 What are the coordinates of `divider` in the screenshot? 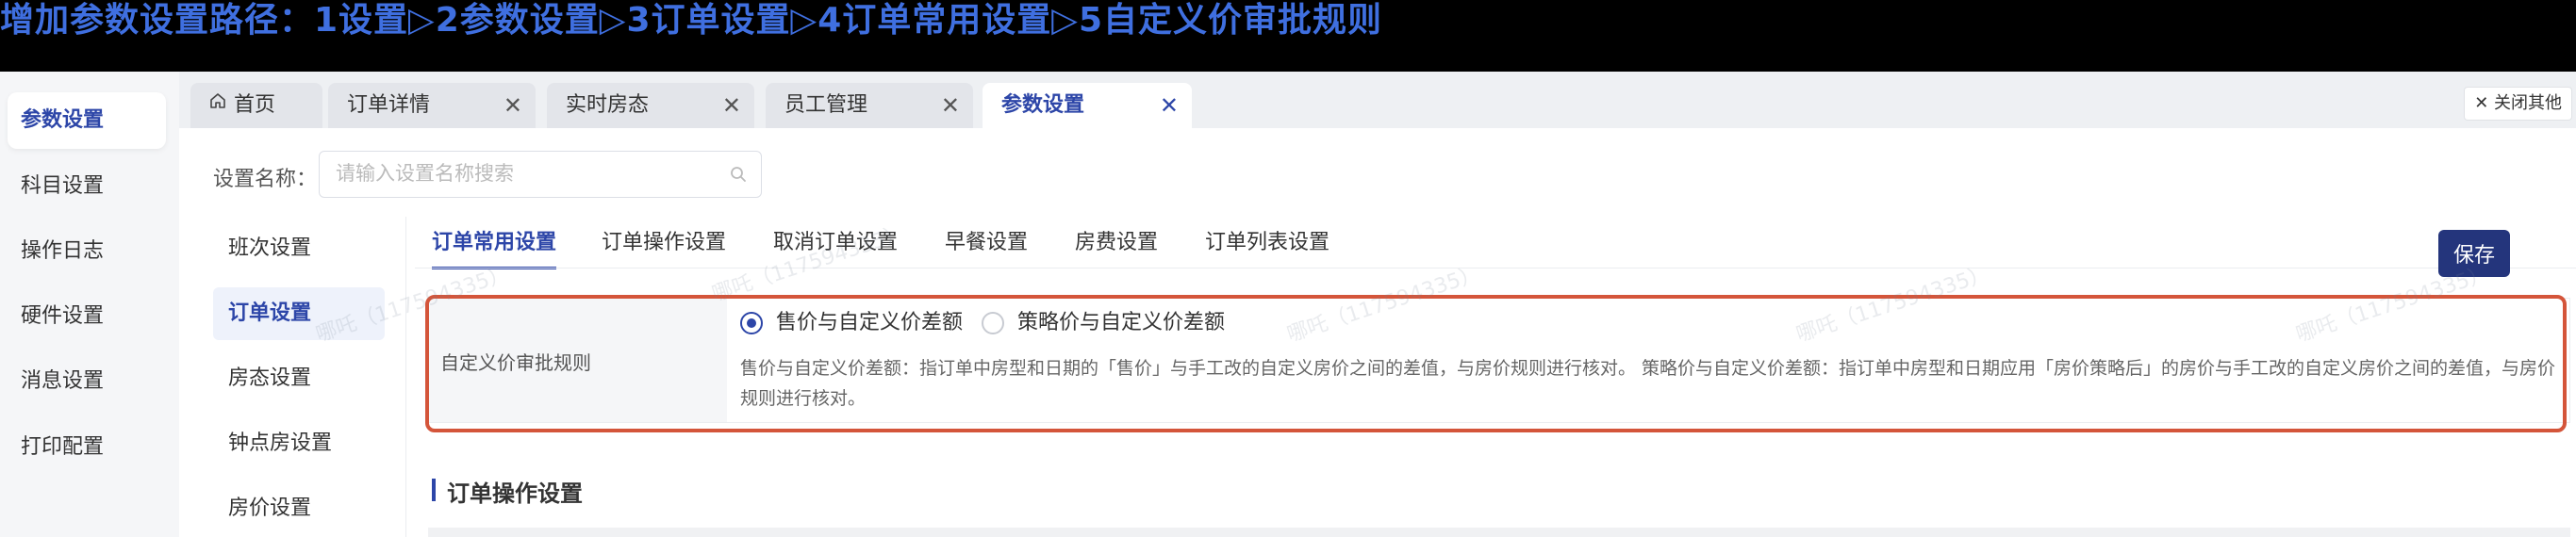 It's located at (405, 377).